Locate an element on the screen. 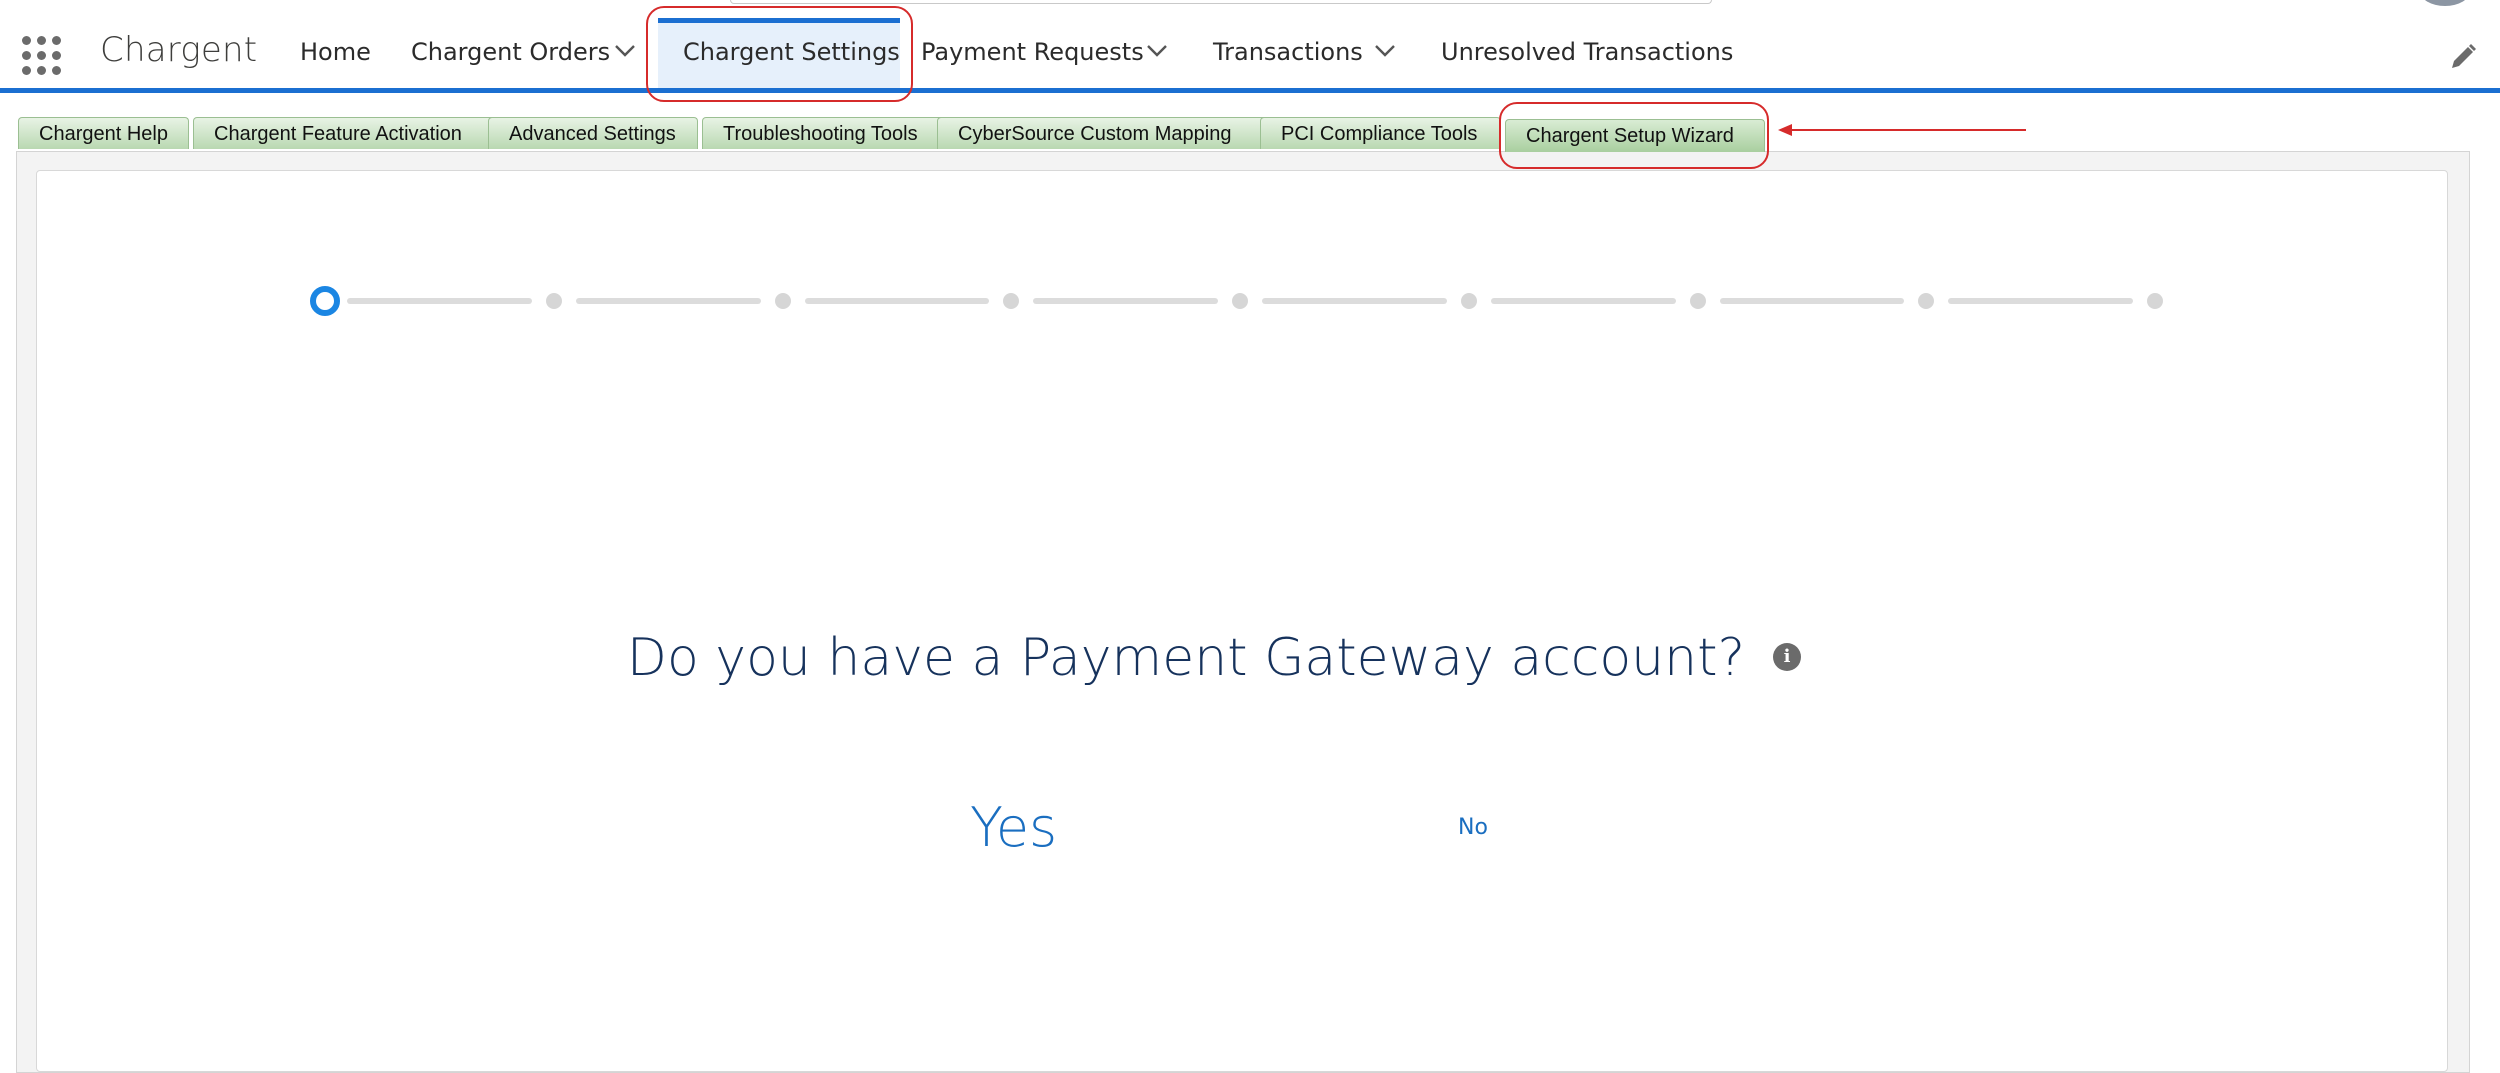 The image size is (2500, 1073). wizard-question: Do you have a Payment Gateway account? i is located at coordinates (1250, 658).